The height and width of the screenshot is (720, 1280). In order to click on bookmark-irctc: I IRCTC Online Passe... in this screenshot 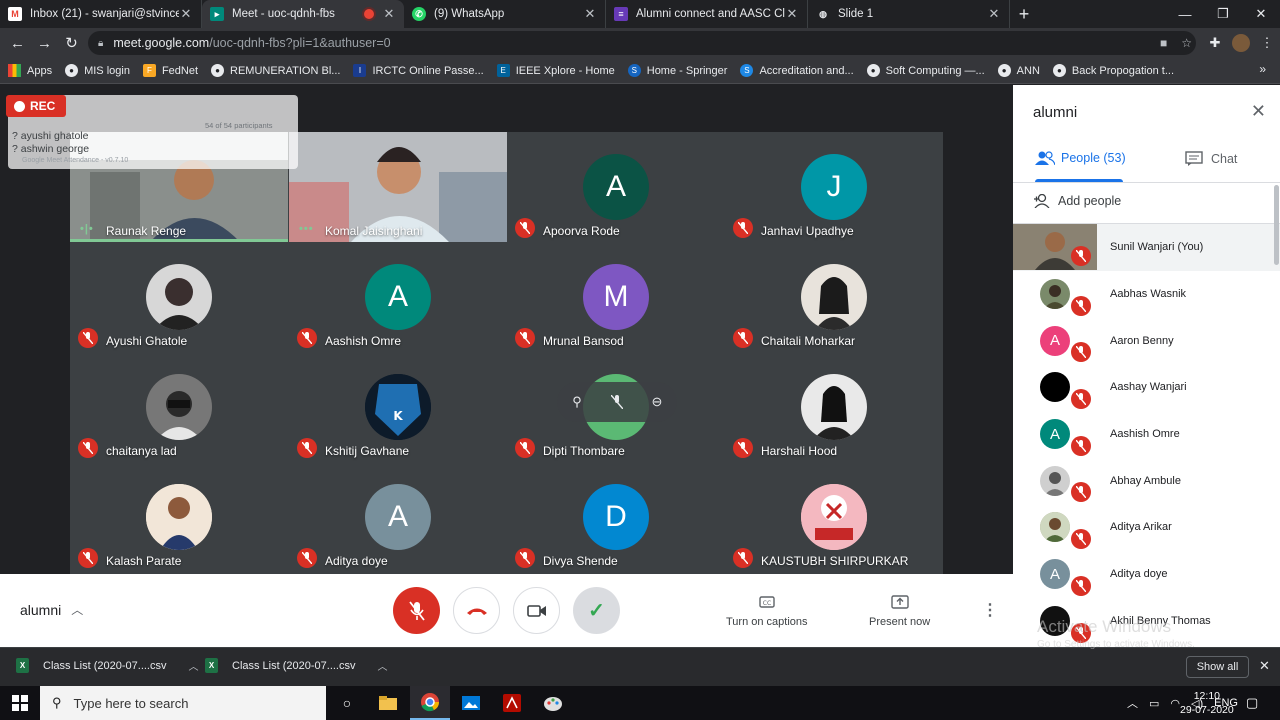, I will do `click(418, 70)`.